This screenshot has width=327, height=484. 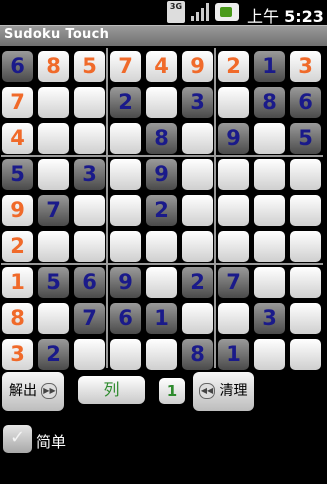 I want to click on cell-r1c8: 1, so click(x=269, y=66).